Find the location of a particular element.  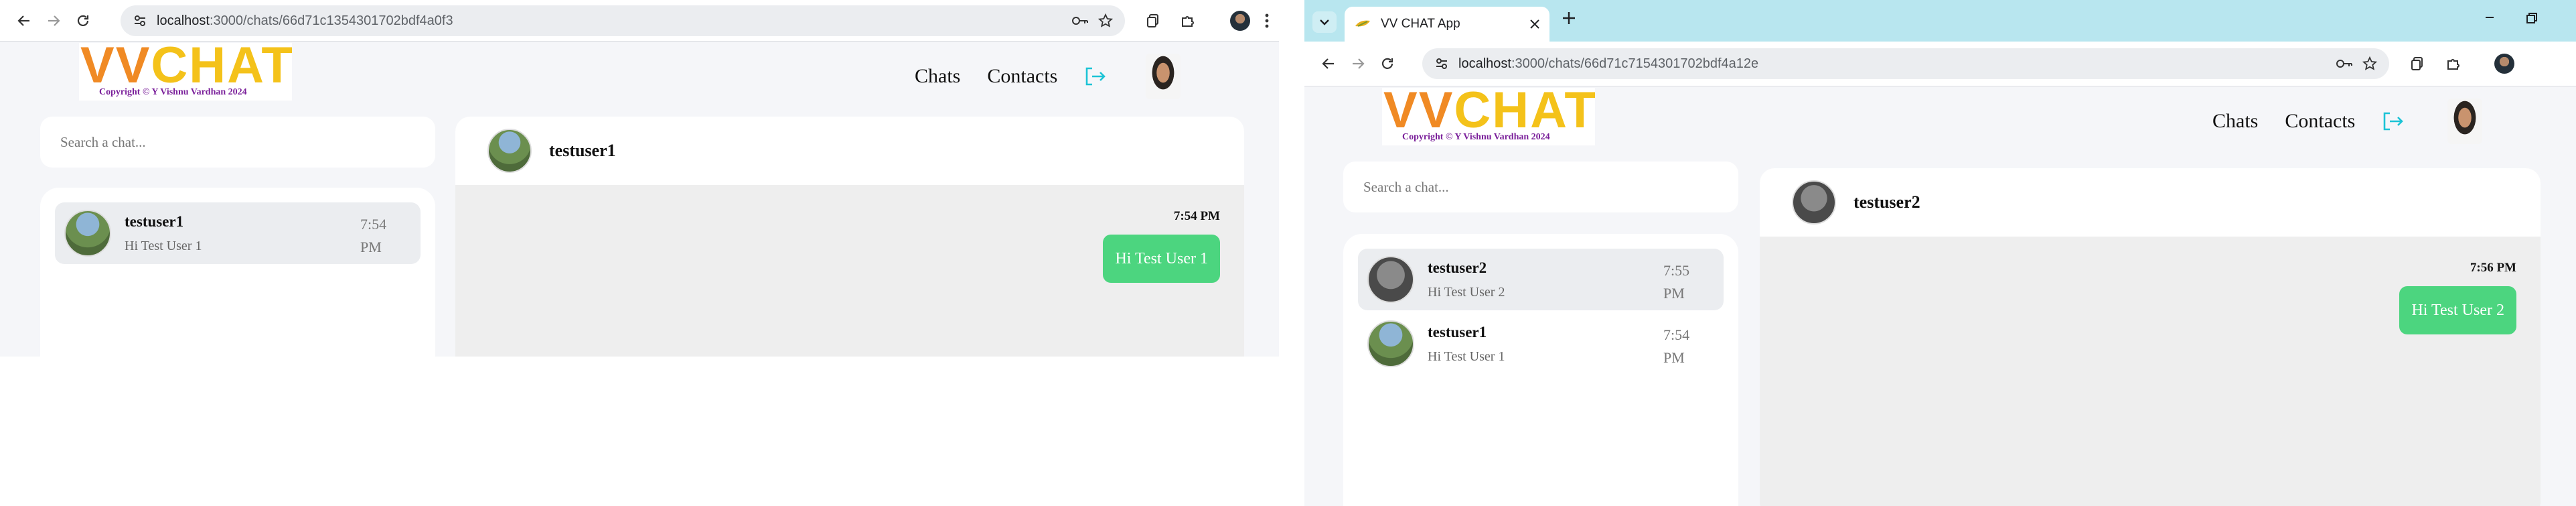

chat-list-item: testuser2 Hi Test User 2 7:55 PM is located at coordinates (1541, 280).